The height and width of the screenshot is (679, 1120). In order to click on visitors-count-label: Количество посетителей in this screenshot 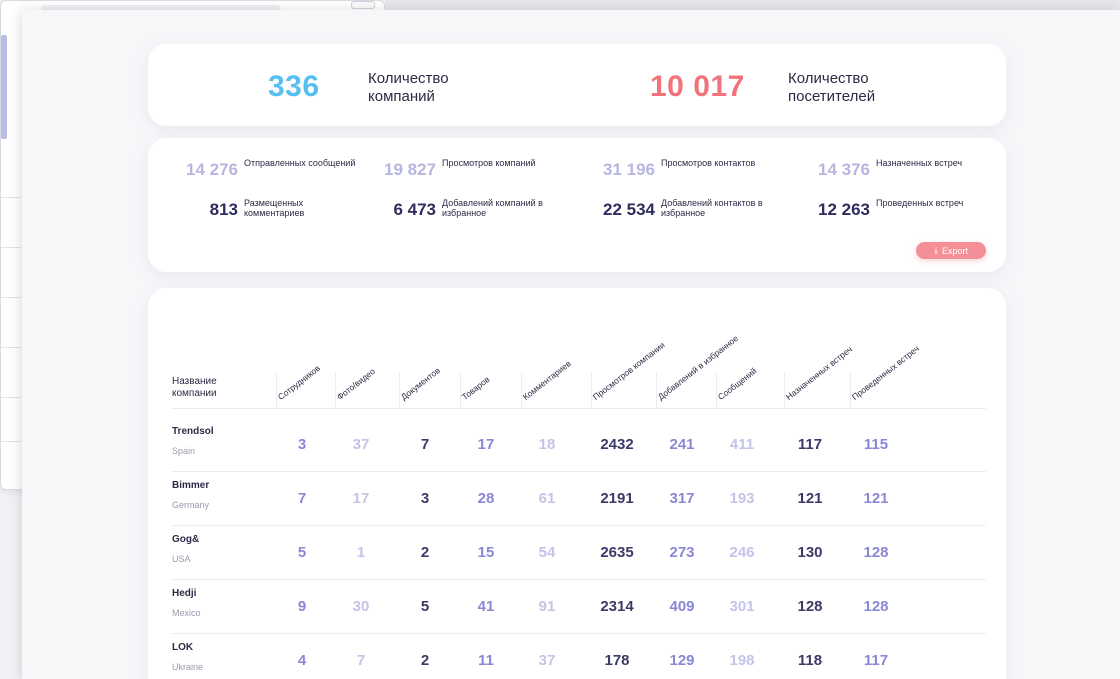, I will do `click(832, 87)`.